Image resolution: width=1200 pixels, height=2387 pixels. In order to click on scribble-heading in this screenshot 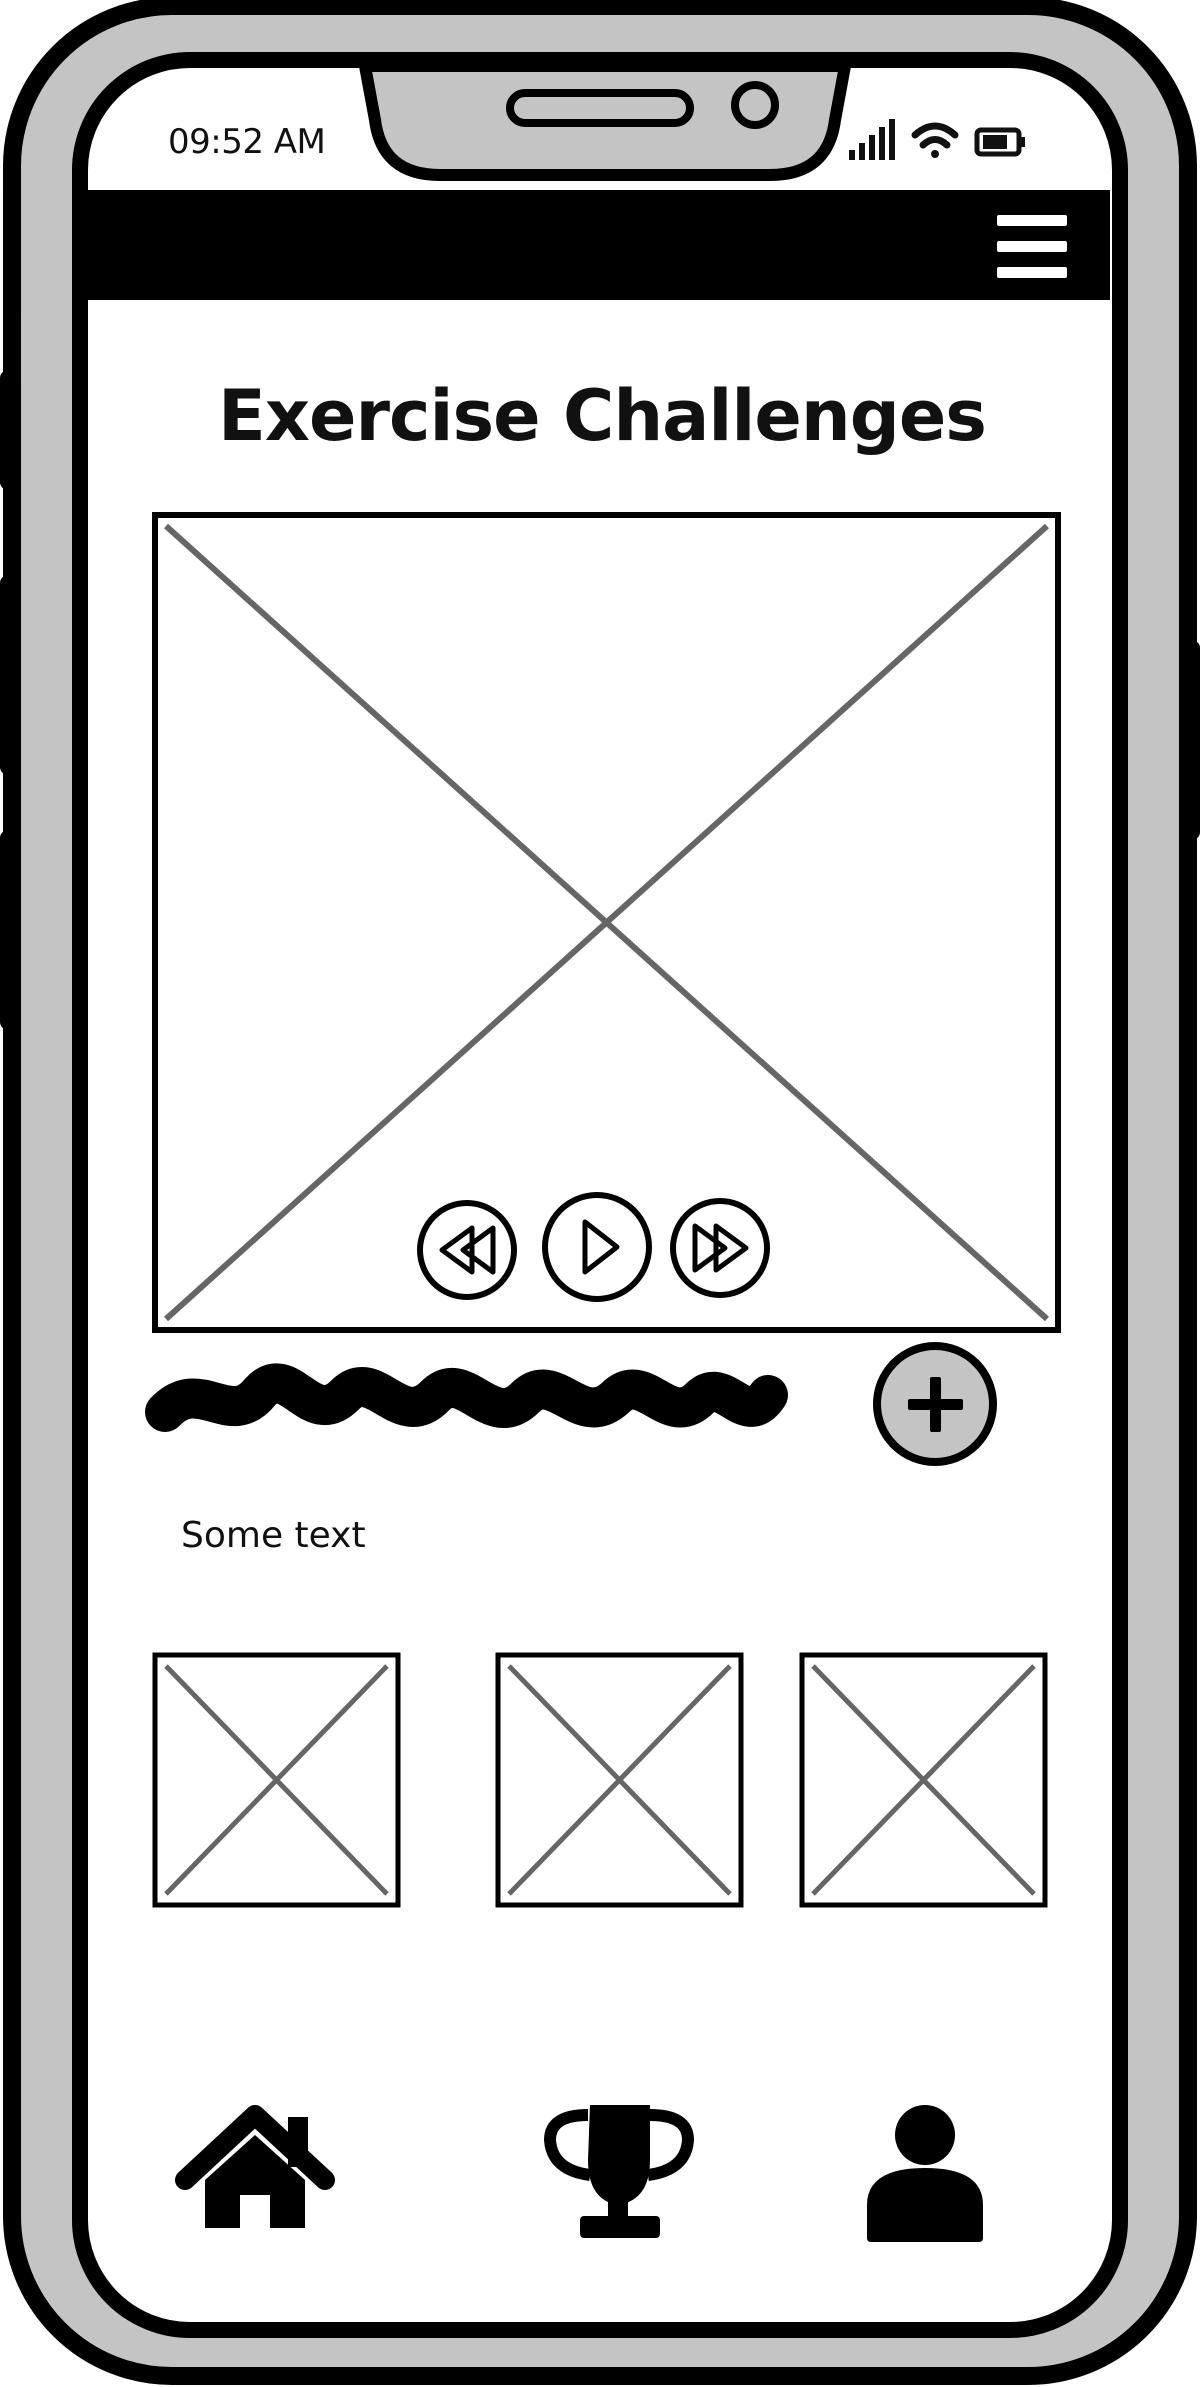, I will do `click(466, 1397)`.